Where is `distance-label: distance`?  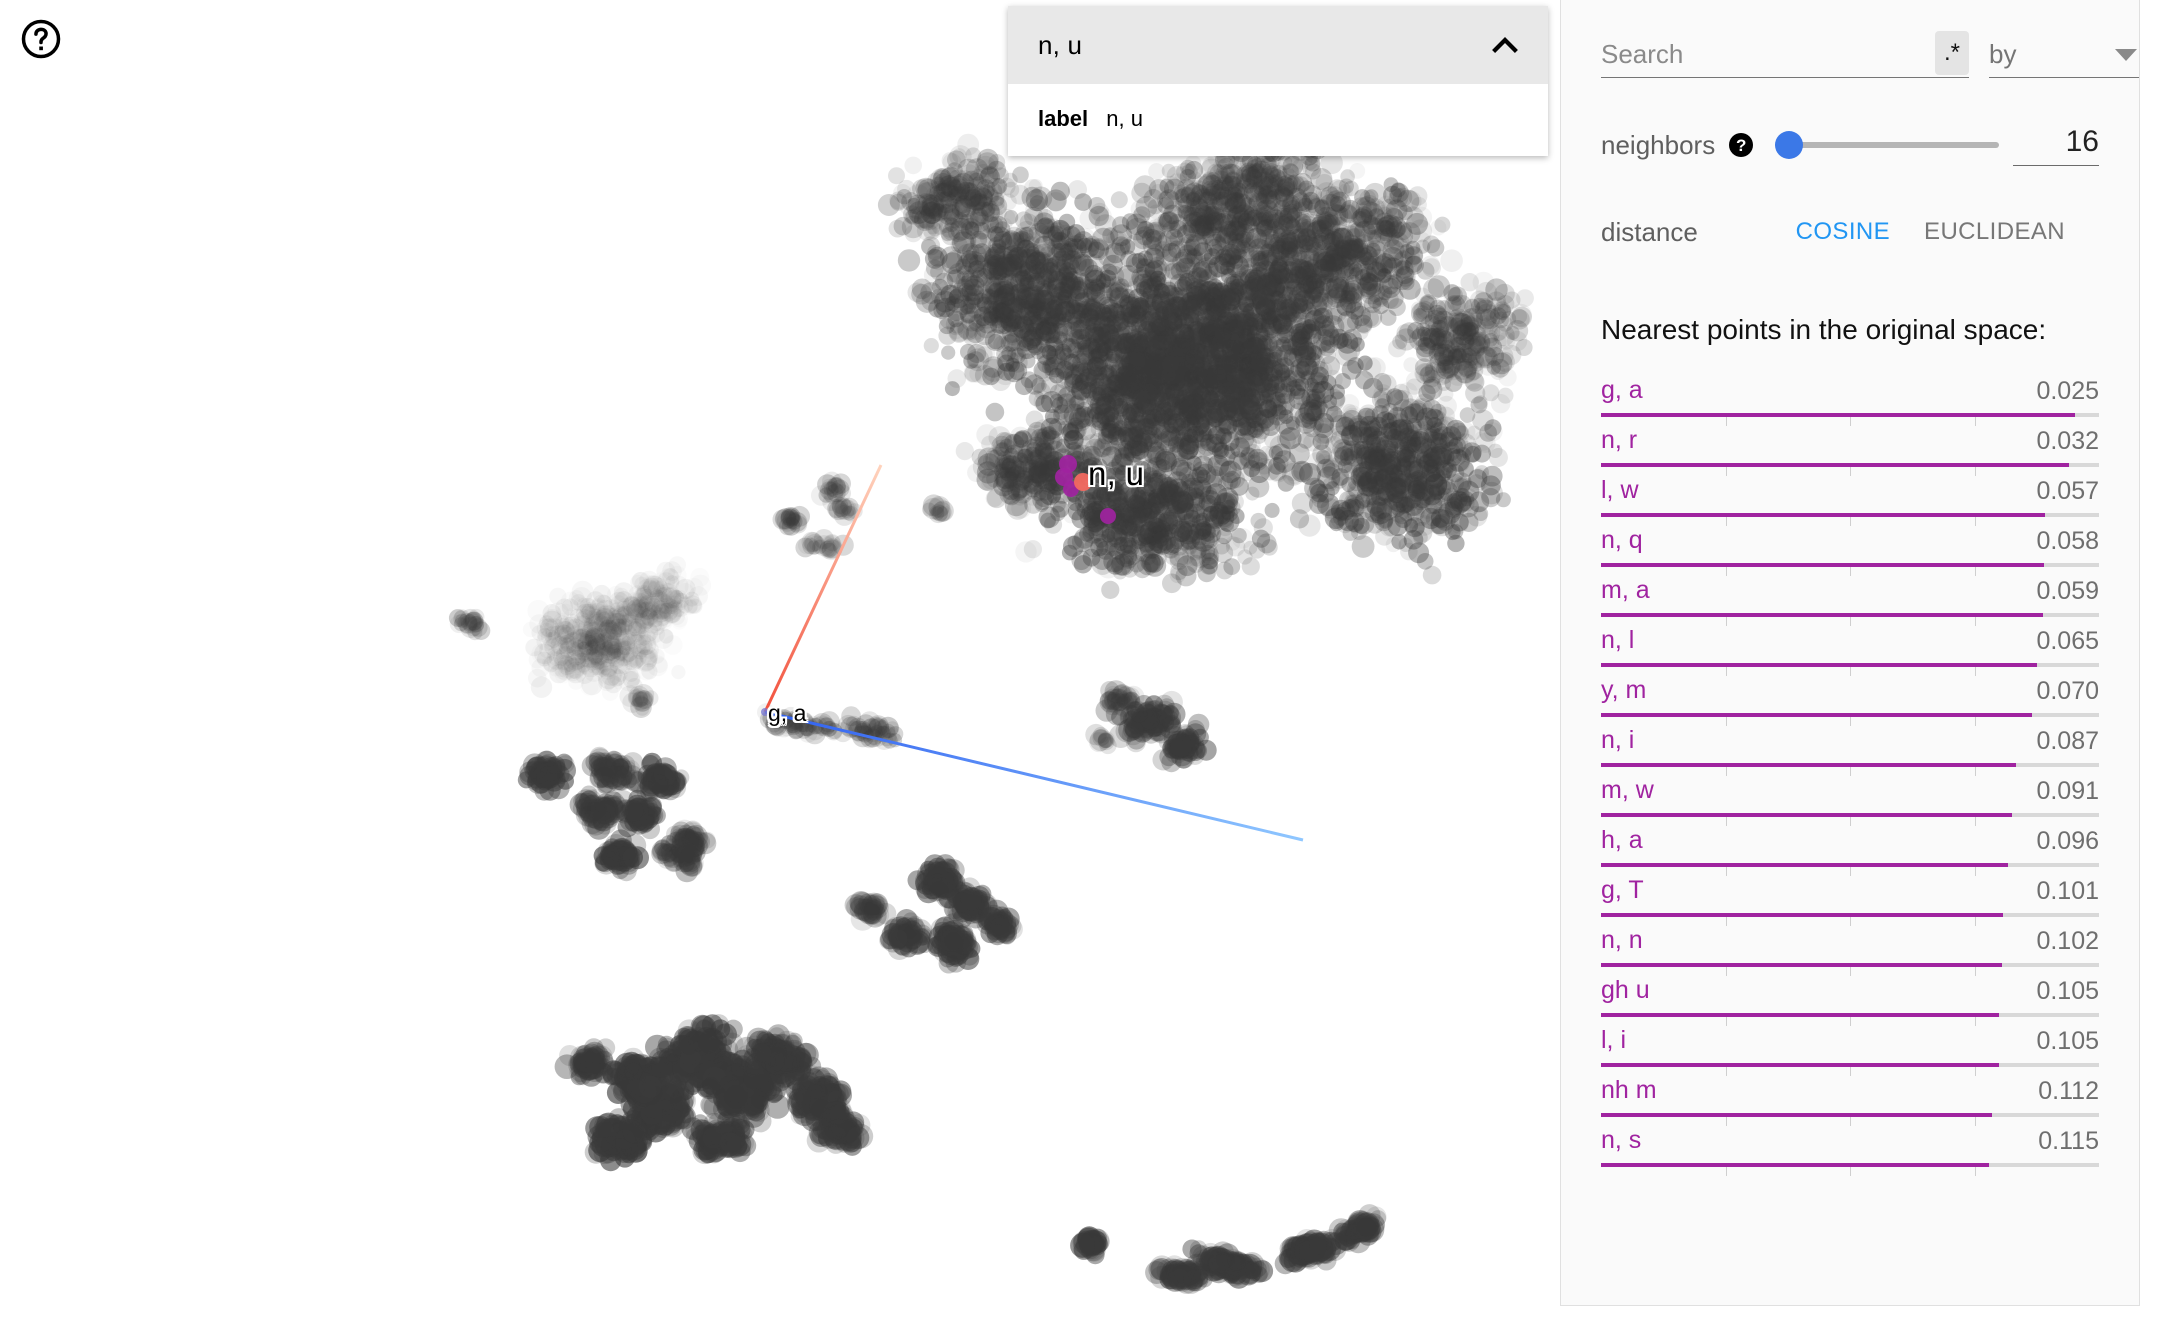
distance-label: distance is located at coordinates (1649, 231).